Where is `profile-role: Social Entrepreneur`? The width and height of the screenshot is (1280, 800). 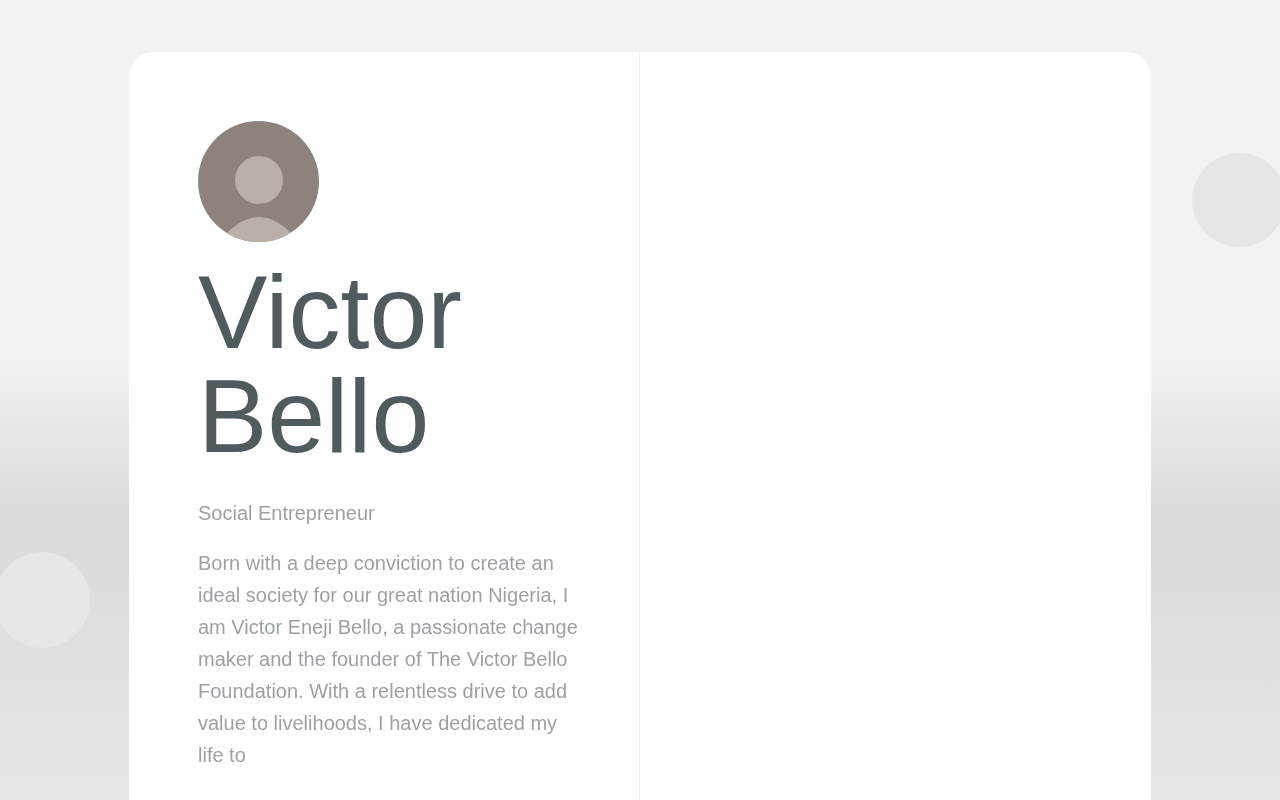
profile-role: Social Entrepreneur is located at coordinates (287, 513).